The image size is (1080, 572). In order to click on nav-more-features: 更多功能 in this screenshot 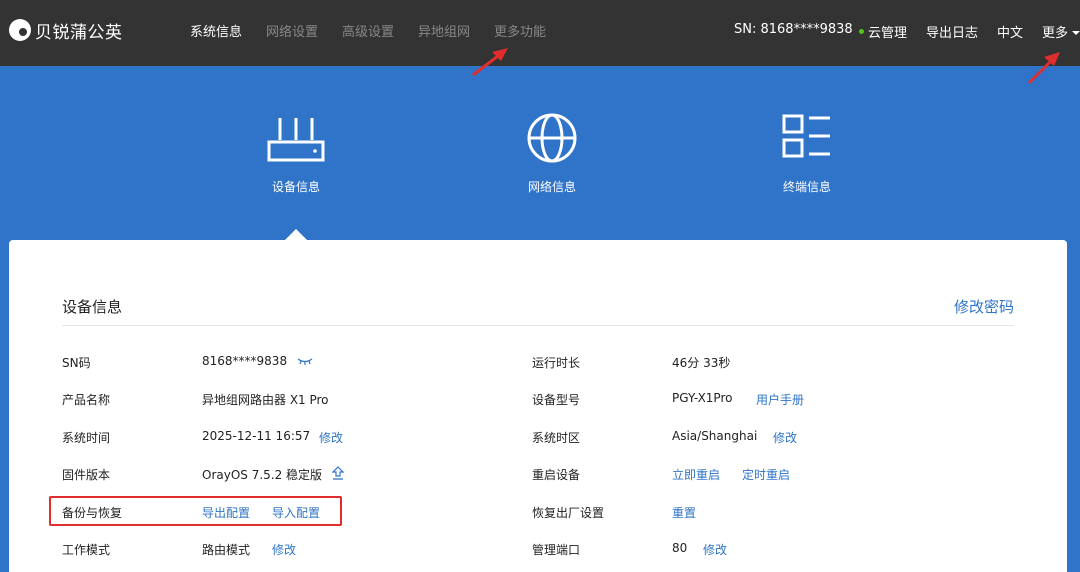, I will do `click(520, 30)`.